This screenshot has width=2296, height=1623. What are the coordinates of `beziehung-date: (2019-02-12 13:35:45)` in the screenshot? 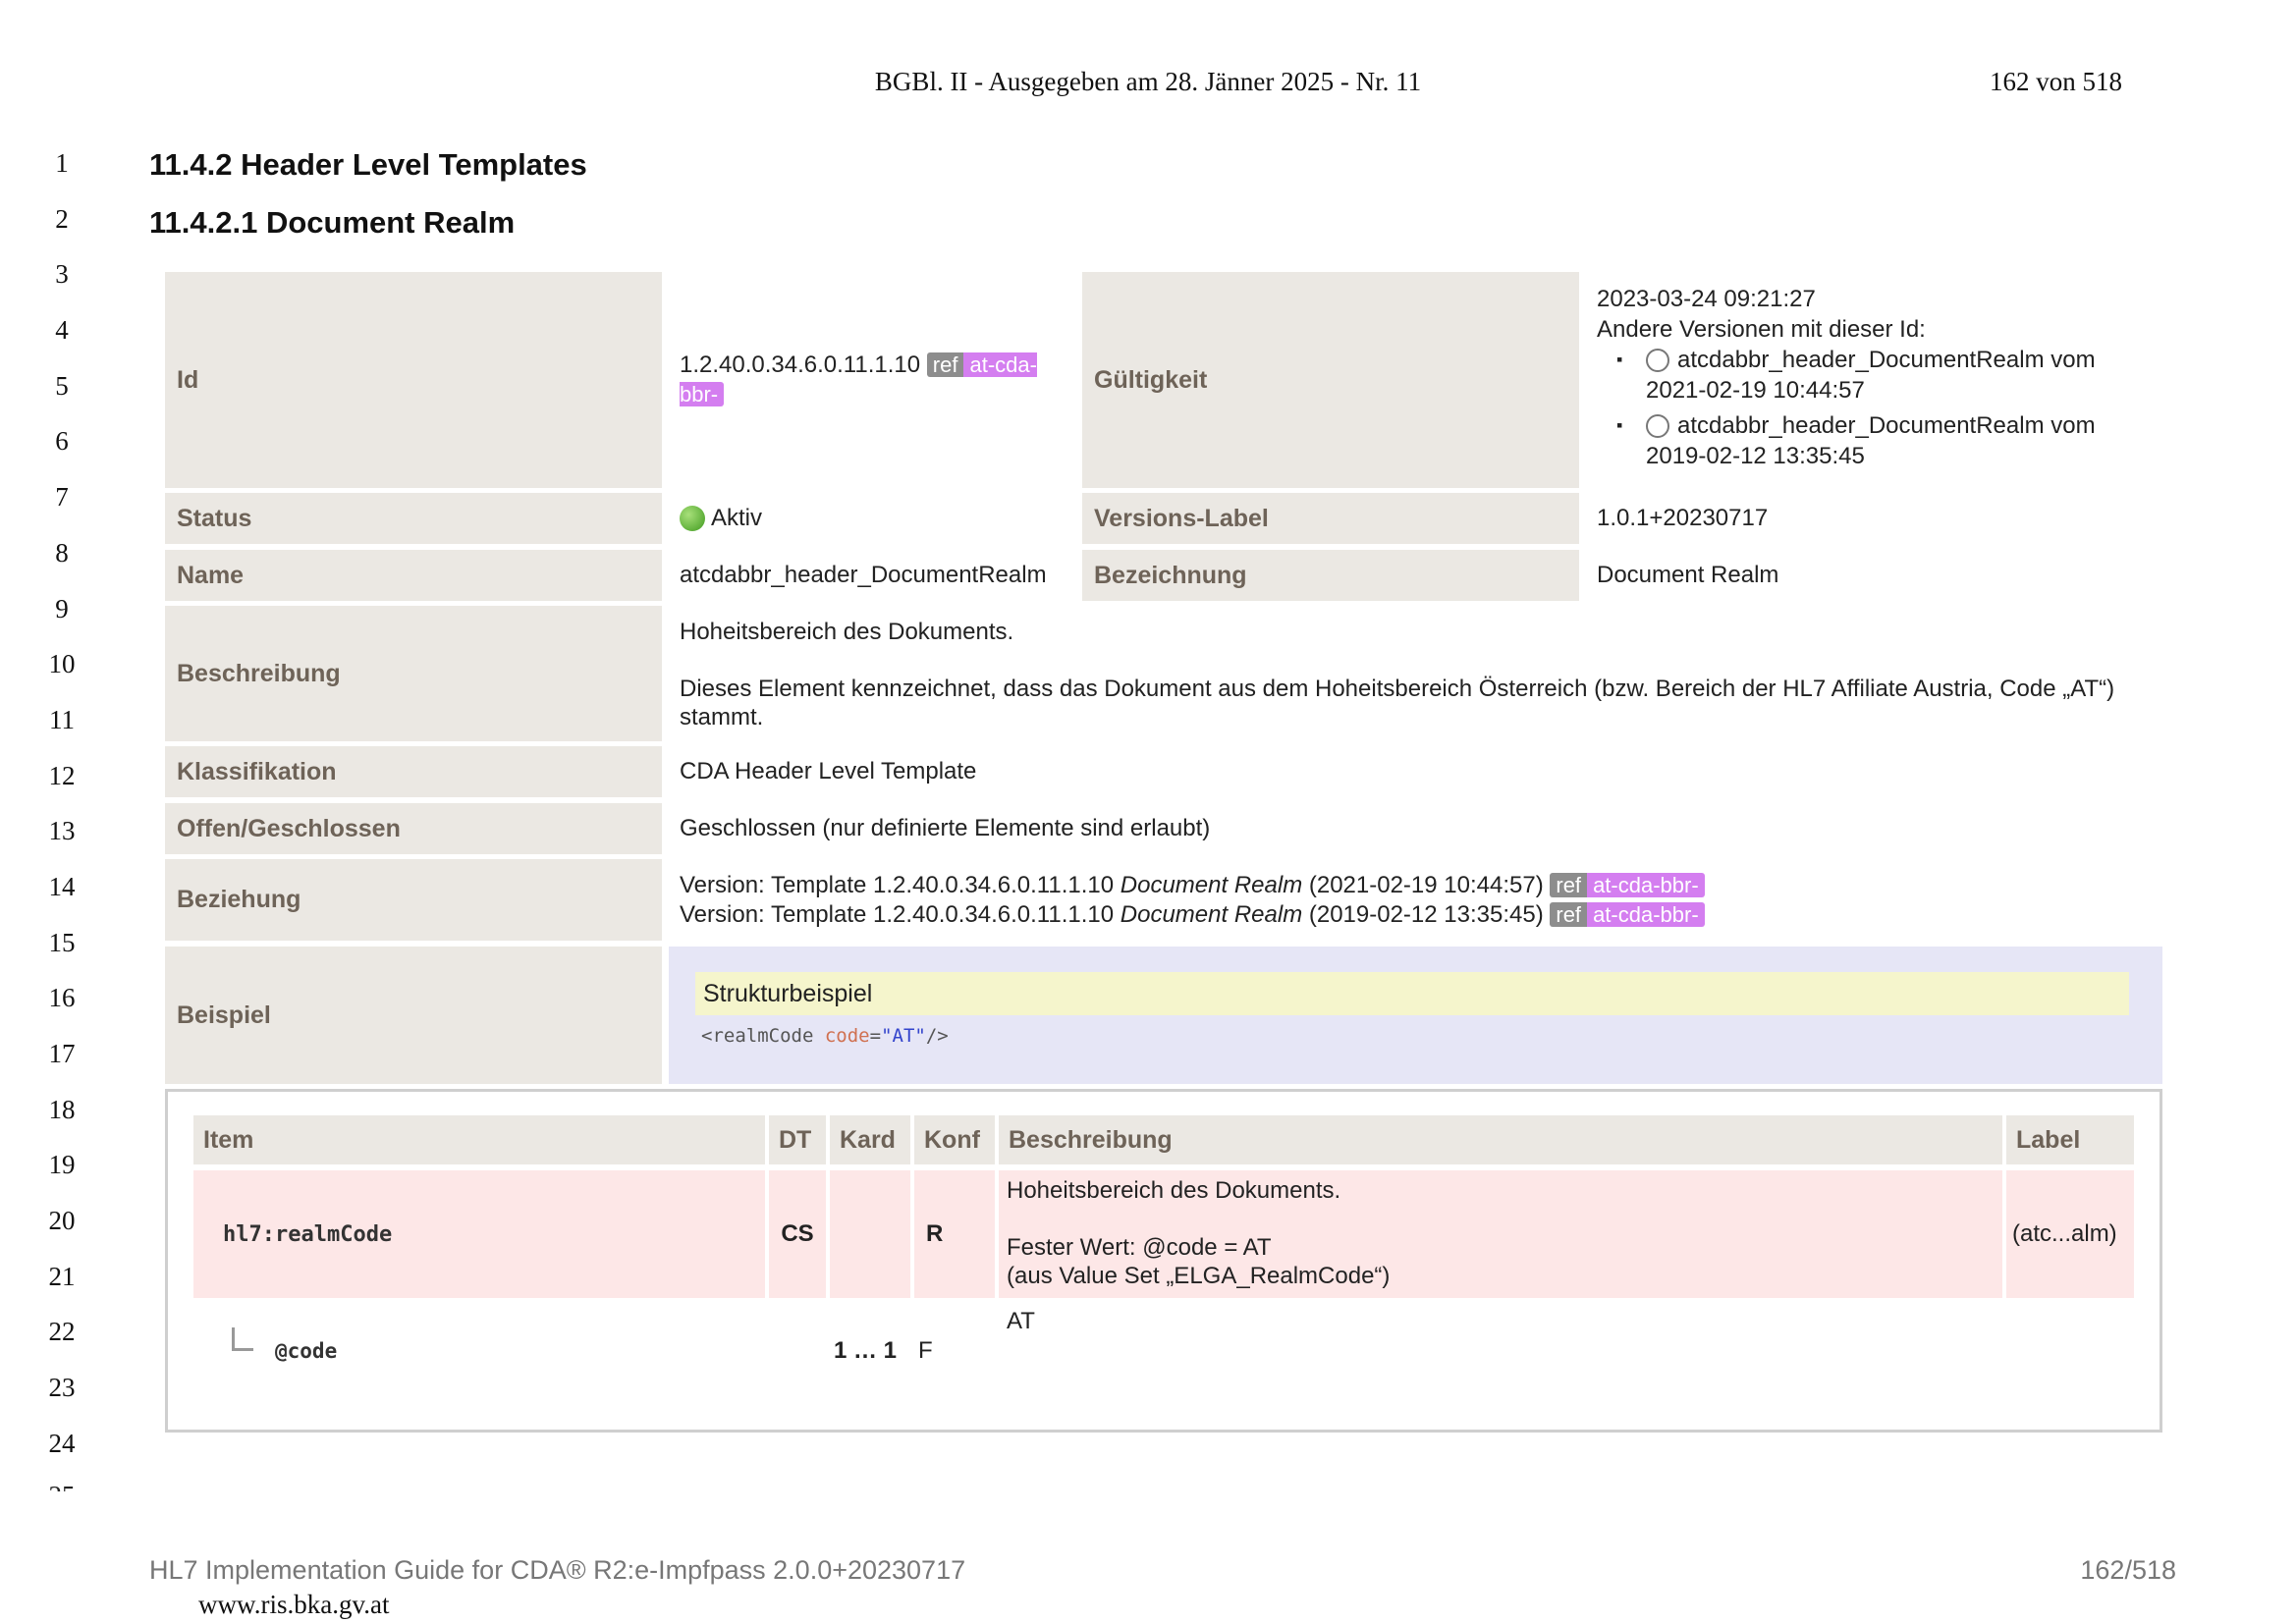 It's located at (1426, 914).